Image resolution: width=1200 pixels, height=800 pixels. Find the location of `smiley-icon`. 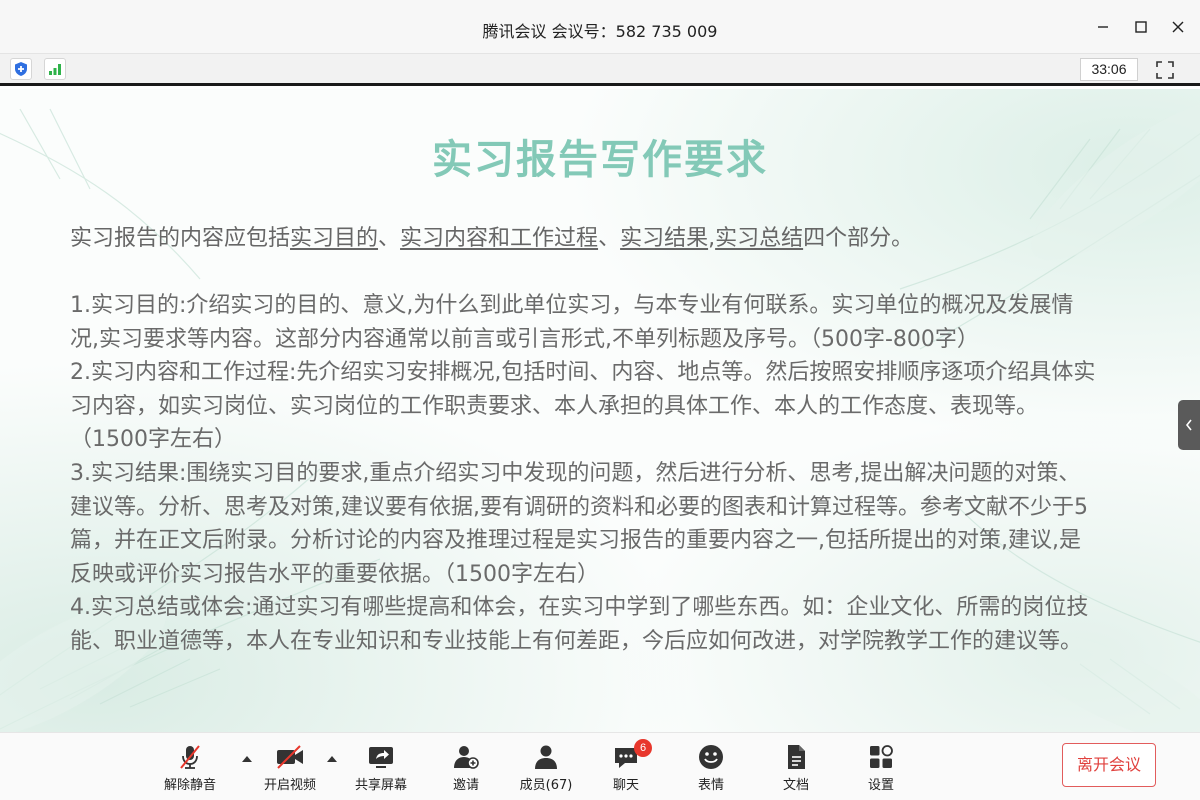

smiley-icon is located at coordinates (711, 757).